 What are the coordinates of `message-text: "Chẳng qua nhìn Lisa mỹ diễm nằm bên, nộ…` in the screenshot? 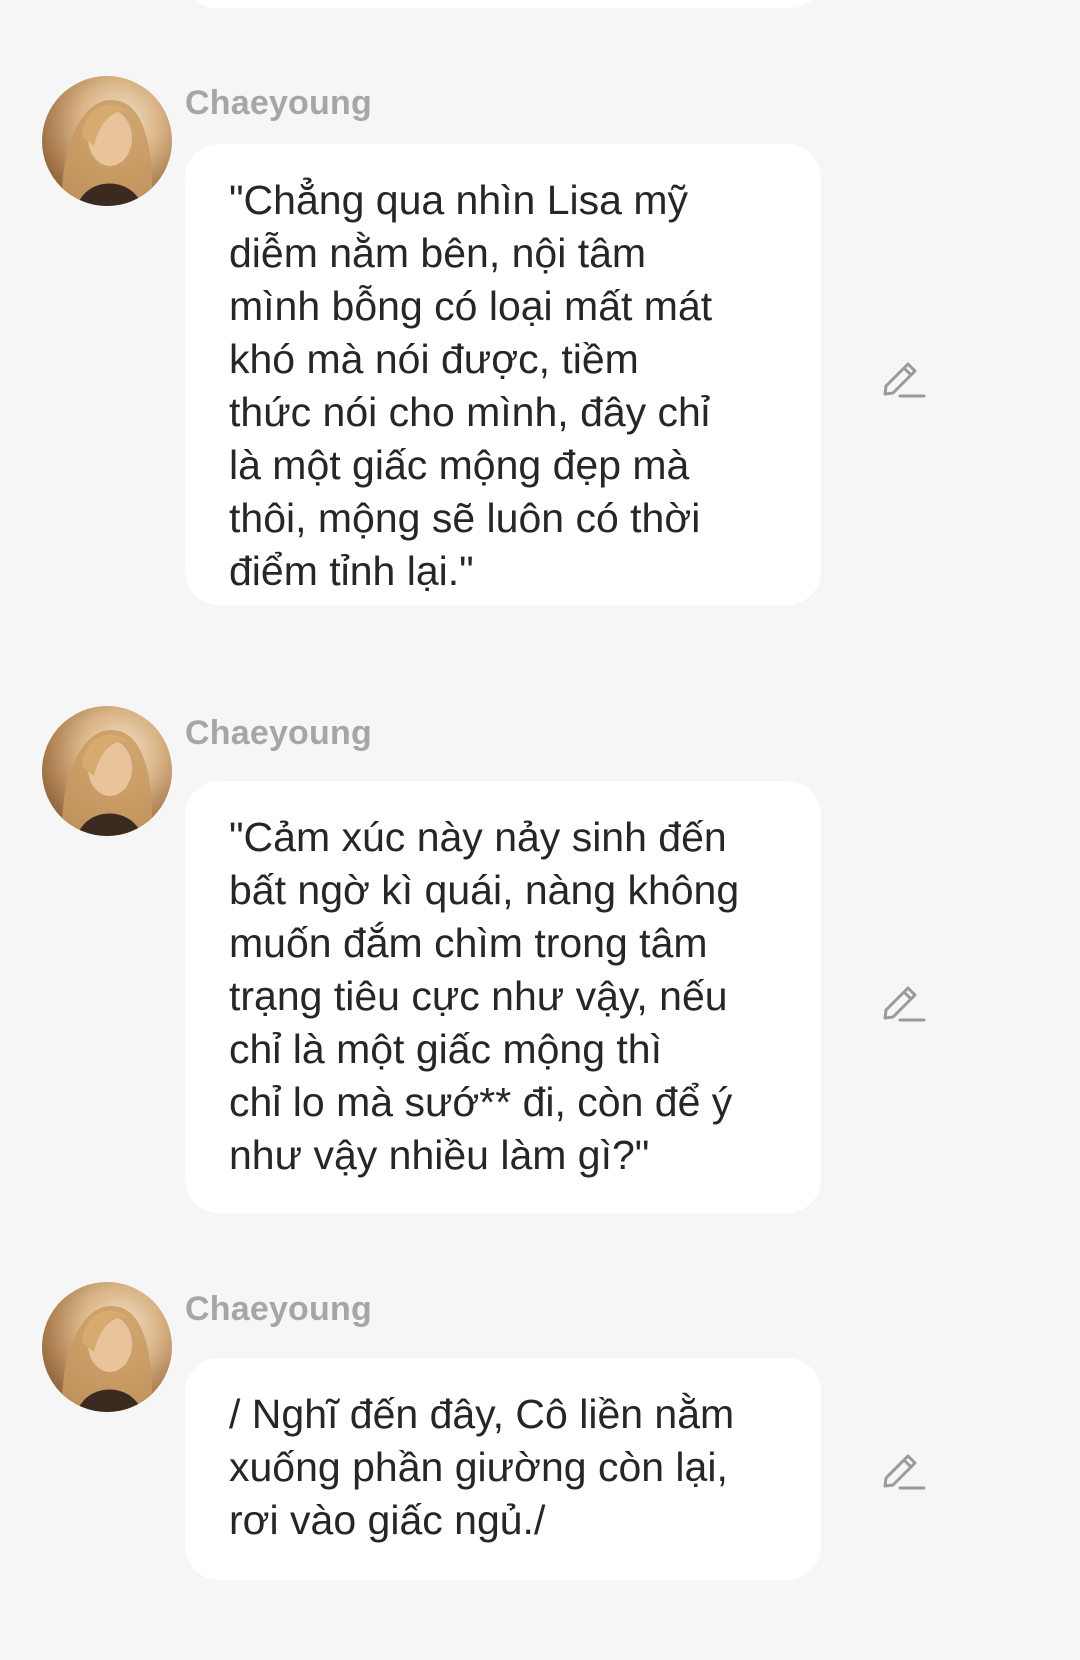 It's located at (471, 385).